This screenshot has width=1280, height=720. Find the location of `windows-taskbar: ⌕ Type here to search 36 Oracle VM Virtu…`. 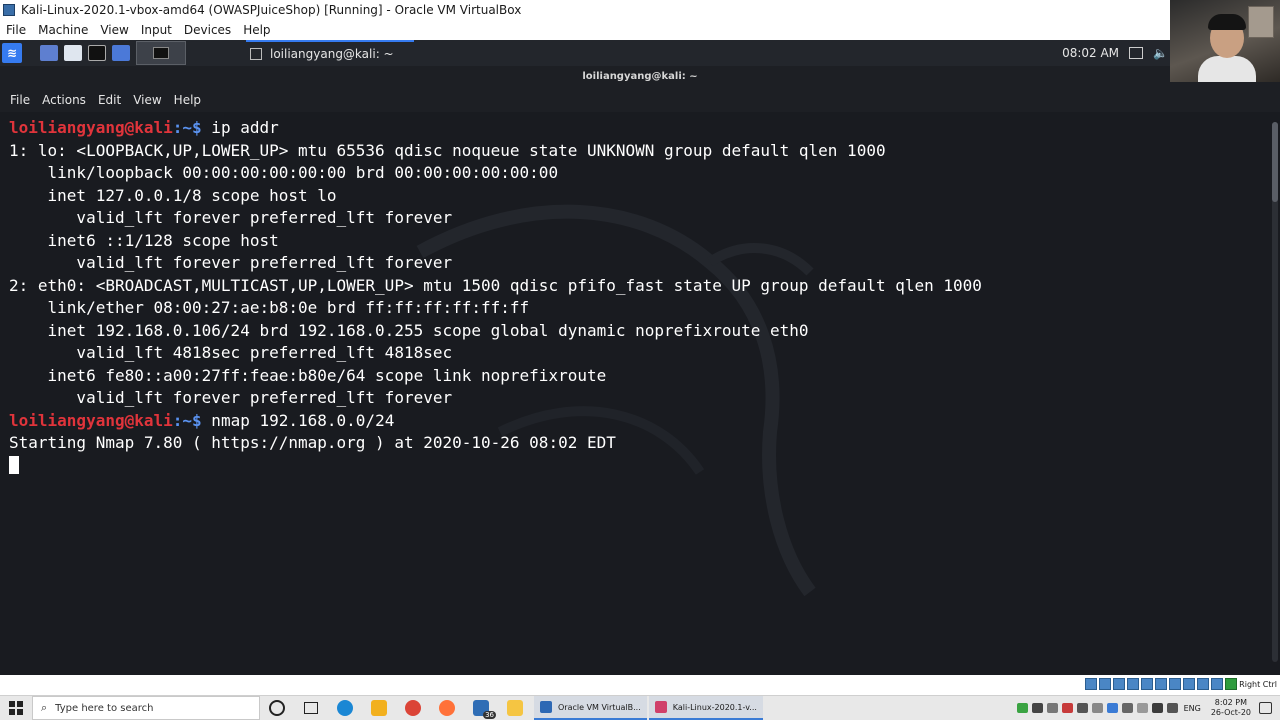

windows-taskbar: ⌕ Type here to search 36 Oracle VM Virtu… is located at coordinates (640, 707).